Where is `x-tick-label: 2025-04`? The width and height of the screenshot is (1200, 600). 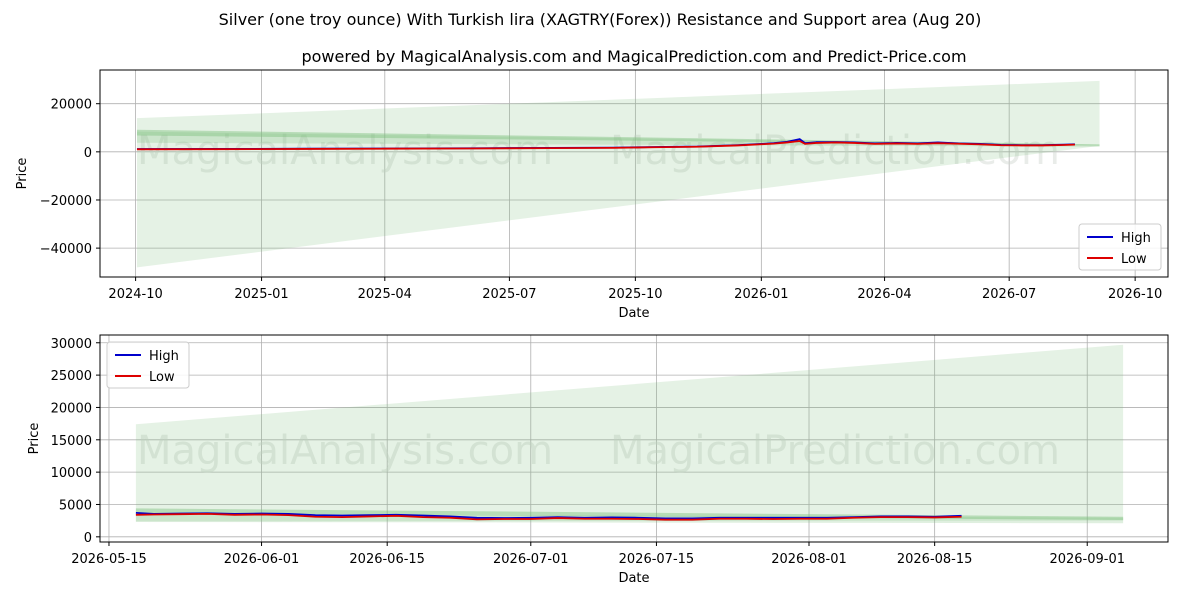
x-tick-label: 2025-04 is located at coordinates (385, 294).